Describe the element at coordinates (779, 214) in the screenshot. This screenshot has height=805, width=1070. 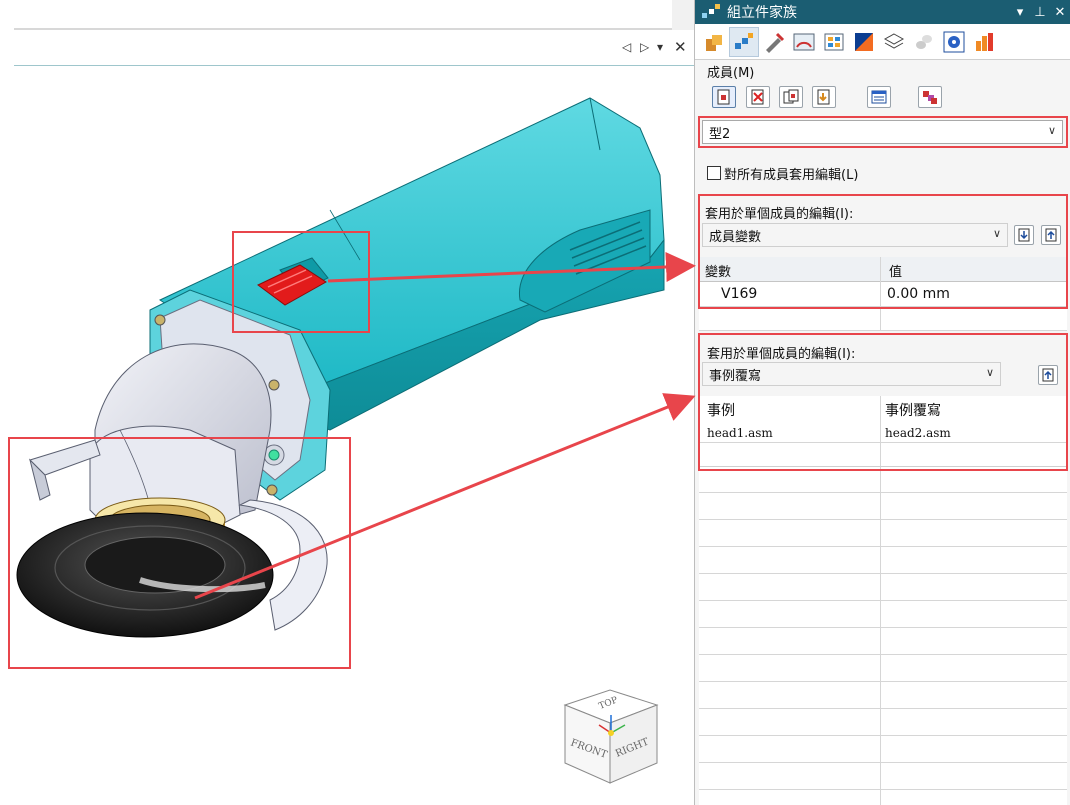
I see `section1-label: 套用於單個成員的編輯(I):` at that location.